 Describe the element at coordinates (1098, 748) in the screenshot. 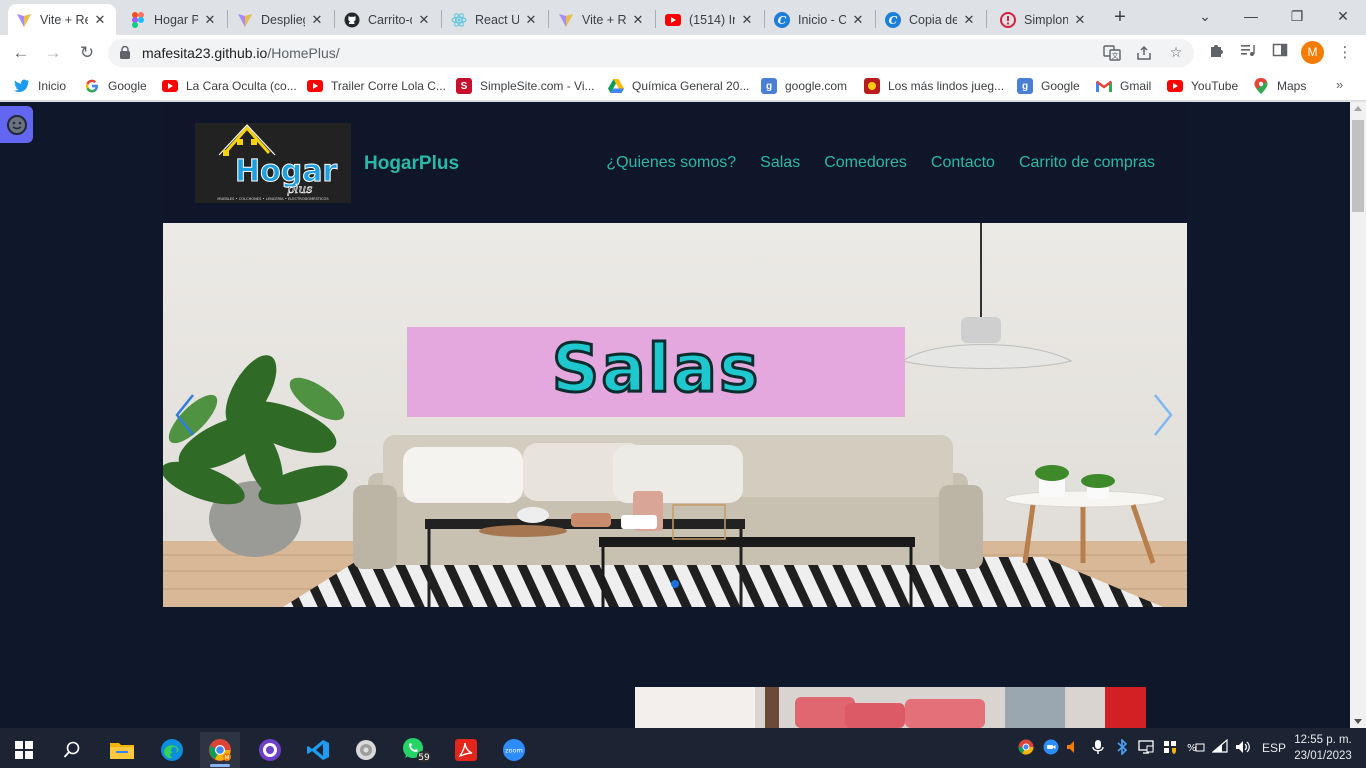

I see `tray-microphone-icon` at that location.